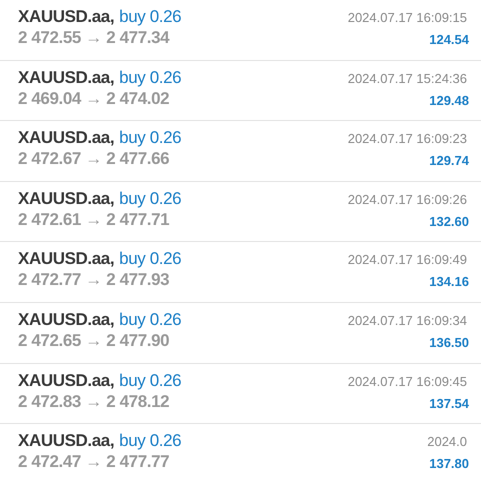 The width and height of the screenshot is (481, 481). I want to click on profit-value: 137.80, so click(449, 464).